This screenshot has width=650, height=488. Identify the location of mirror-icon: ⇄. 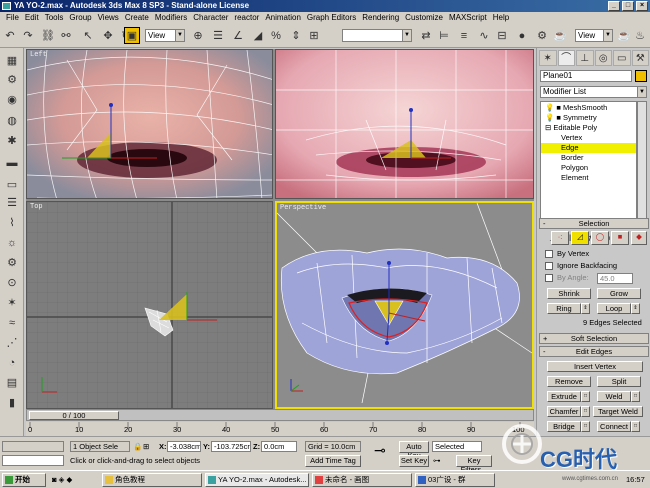
(426, 35).